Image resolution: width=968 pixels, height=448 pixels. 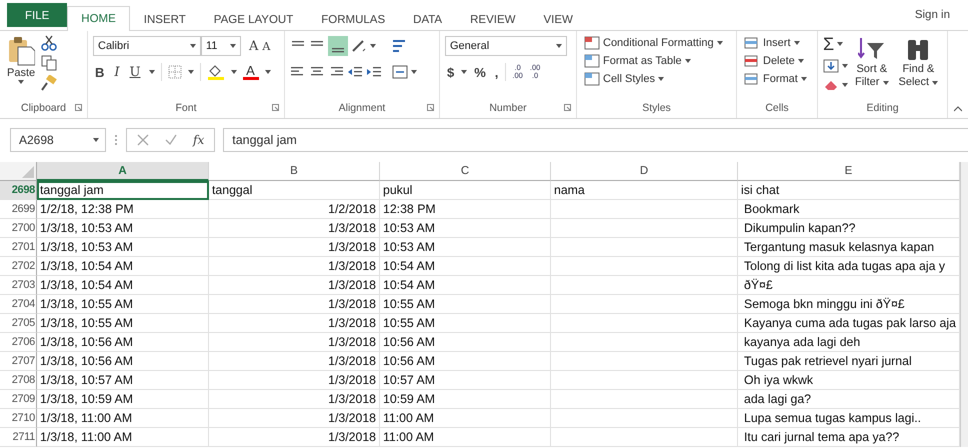 What do you see at coordinates (465, 361) in the screenshot?
I see `table-cell: 10:56 AM` at bounding box center [465, 361].